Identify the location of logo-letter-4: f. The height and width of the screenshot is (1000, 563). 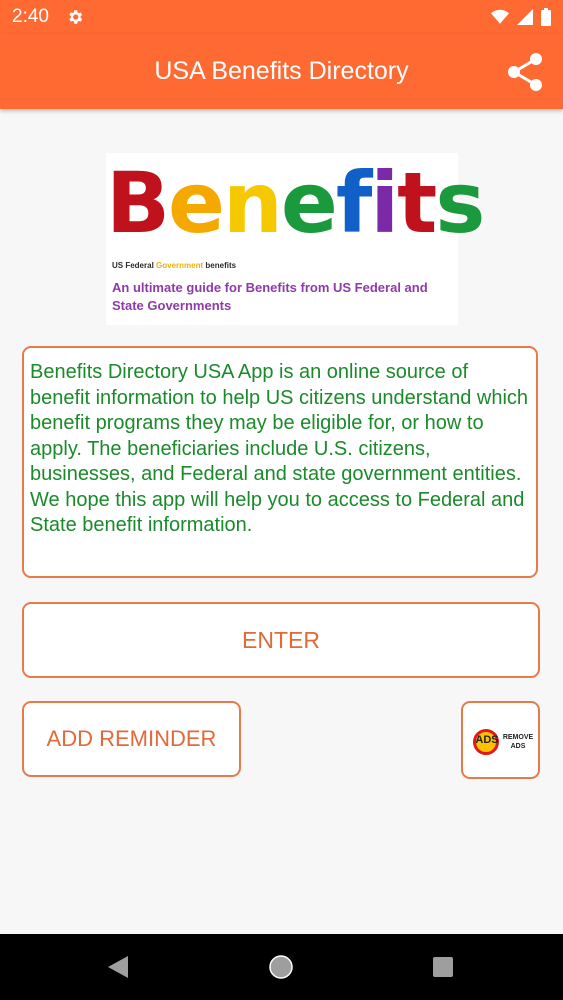
(354, 203).